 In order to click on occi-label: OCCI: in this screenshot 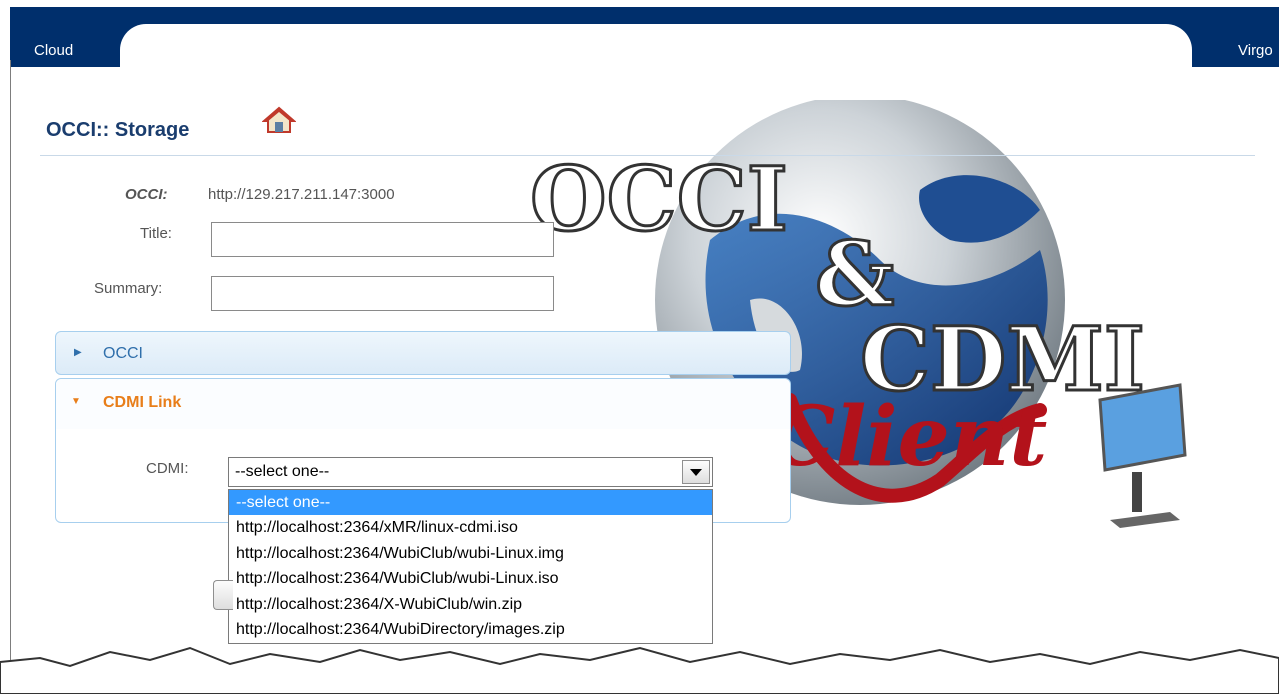, I will do `click(146, 194)`.